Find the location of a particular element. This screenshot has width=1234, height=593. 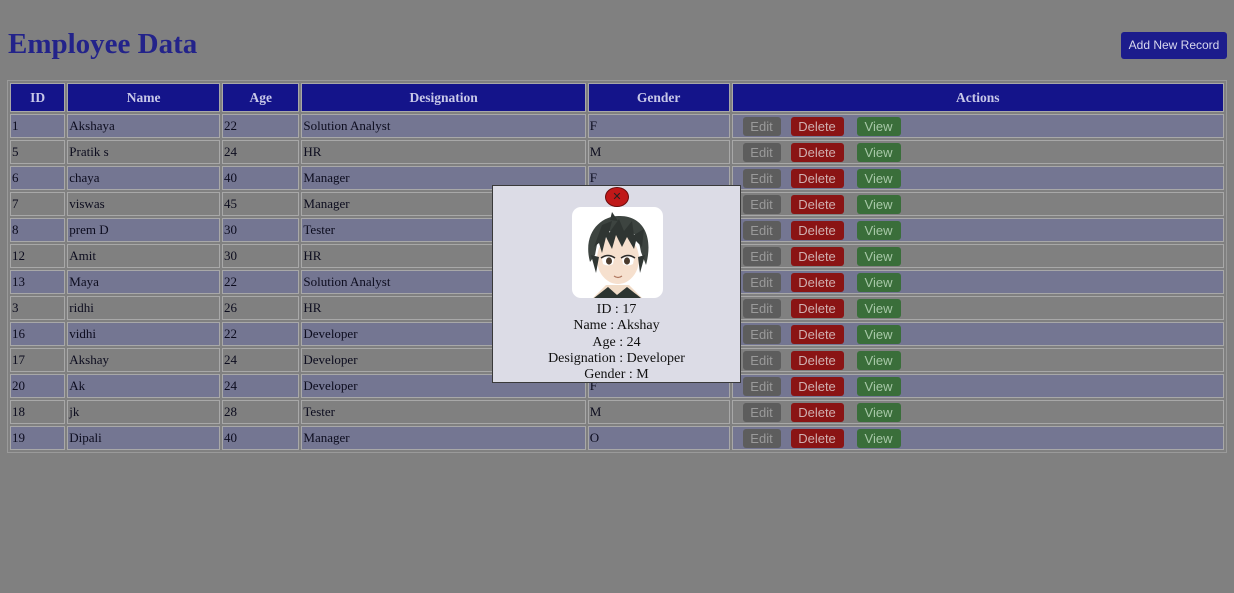

cell-age: 30 is located at coordinates (261, 256).